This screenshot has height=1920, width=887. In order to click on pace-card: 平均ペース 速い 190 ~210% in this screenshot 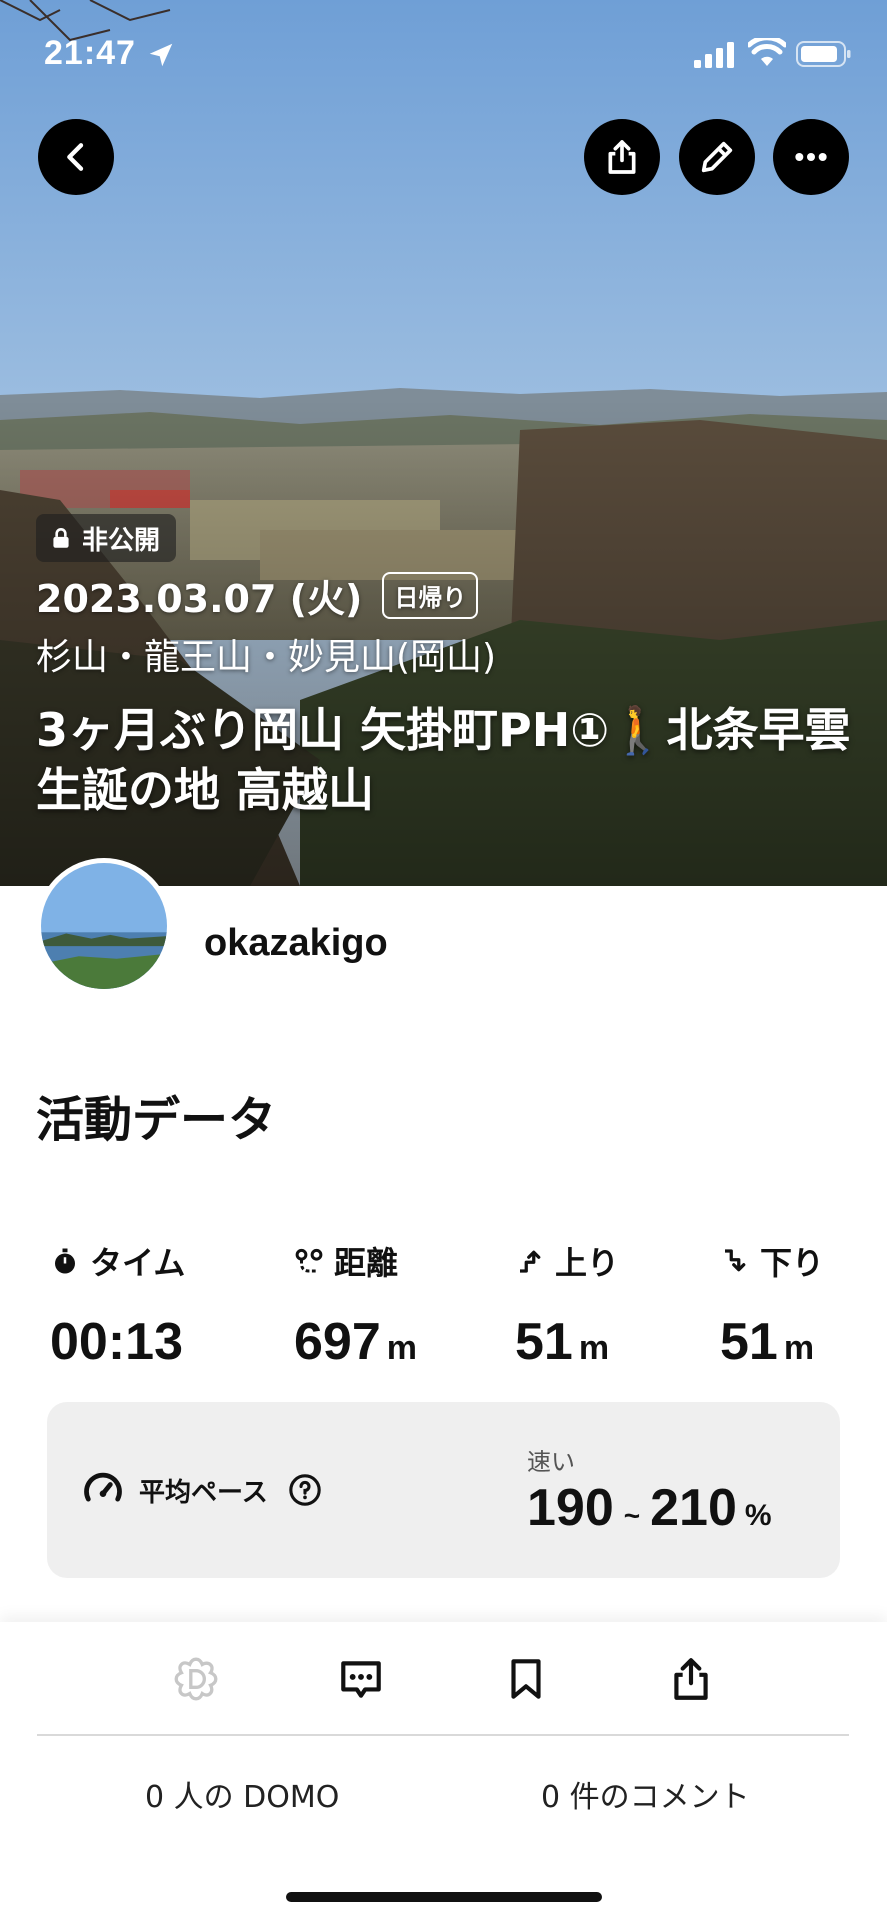, I will do `click(443, 1490)`.